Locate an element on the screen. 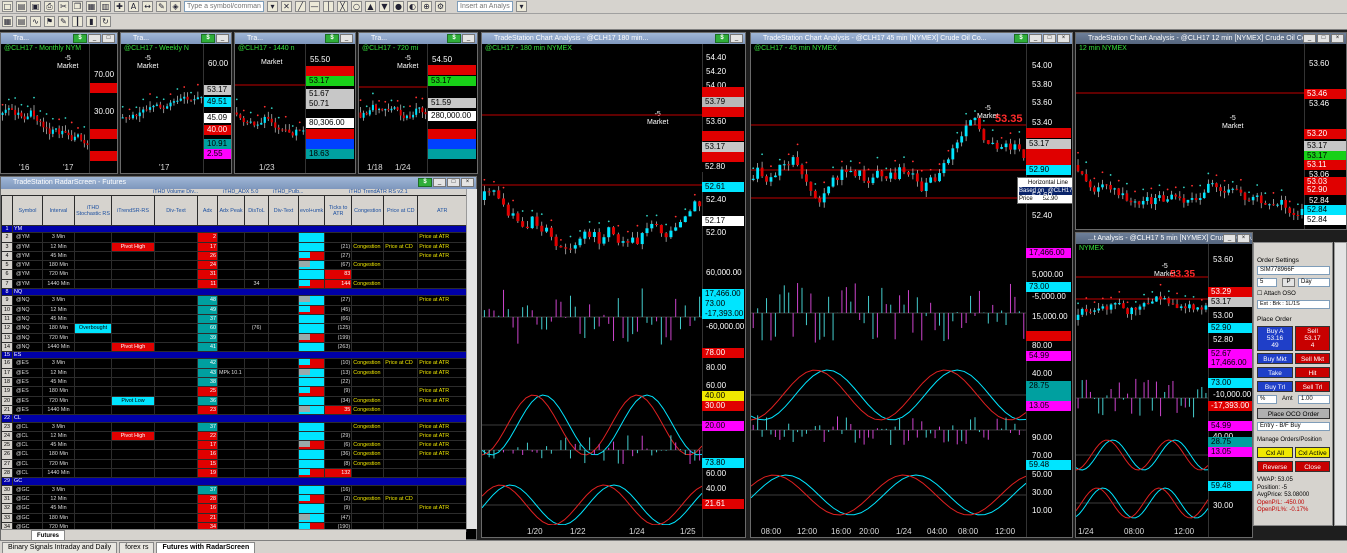 Image resolution: width=1347 pixels, height=553 pixels. buy-trl-button: Buy Trl is located at coordinates (1275, 386).